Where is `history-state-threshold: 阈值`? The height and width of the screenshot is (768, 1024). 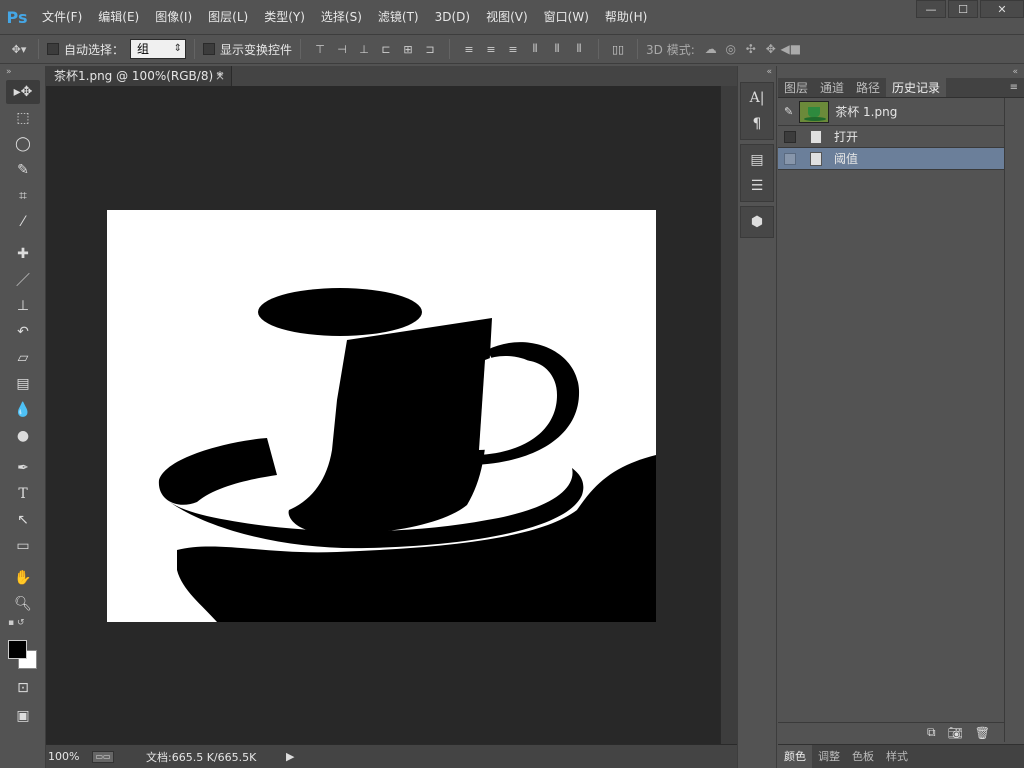 history-state-threshold: 阈值 is located at coordinates (901, 159).